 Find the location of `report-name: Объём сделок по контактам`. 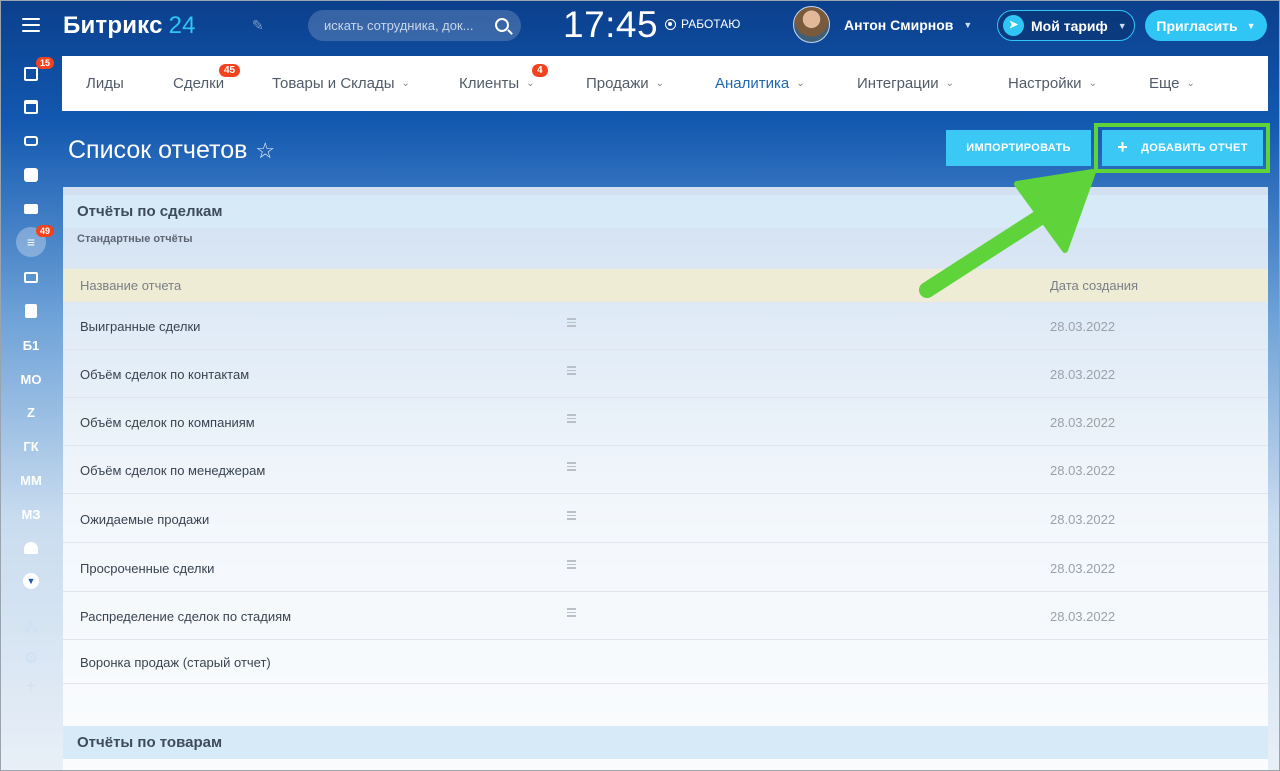

report-name: Объём сделок по контактам is located at coordinates (164, 374).